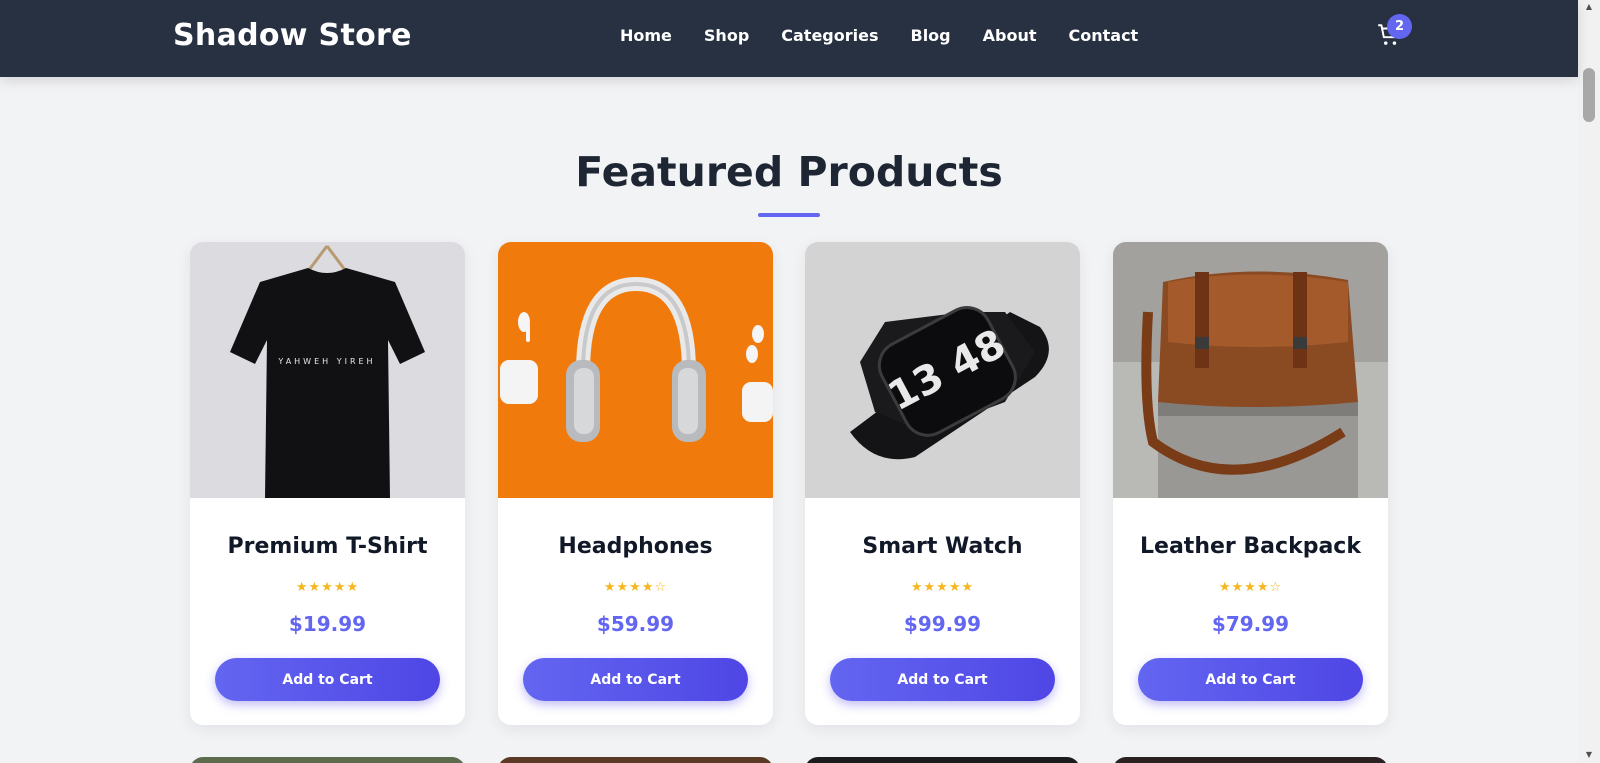  Describe the element at coordinates (1250, 546) in the screenshot. I see `product-name: Leather Backpack` at that location.